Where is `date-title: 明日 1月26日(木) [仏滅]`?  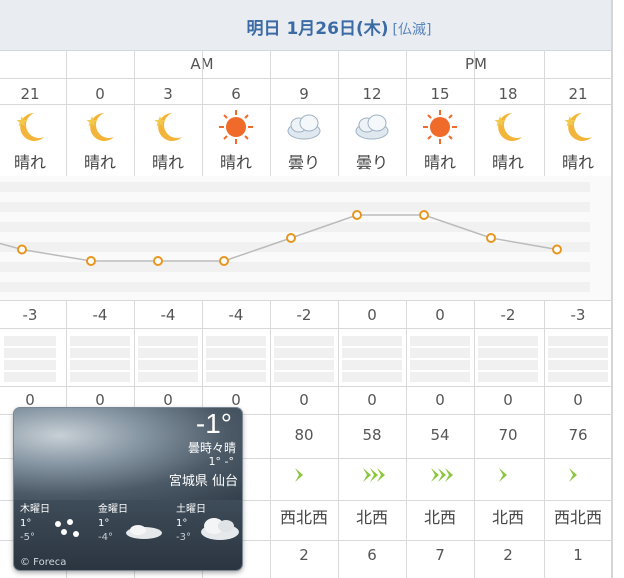 date-title: 明日 1月26日(木) [仏滅] is located at coordinates (339, 26).